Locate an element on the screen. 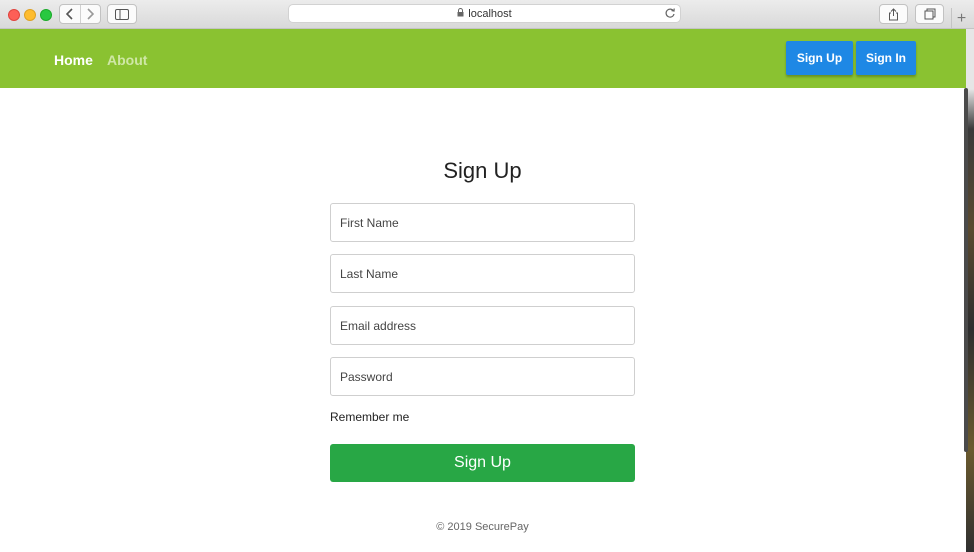 This screenshot has height=552, width=974. close-window-icon is located at coordinates (14, 15).